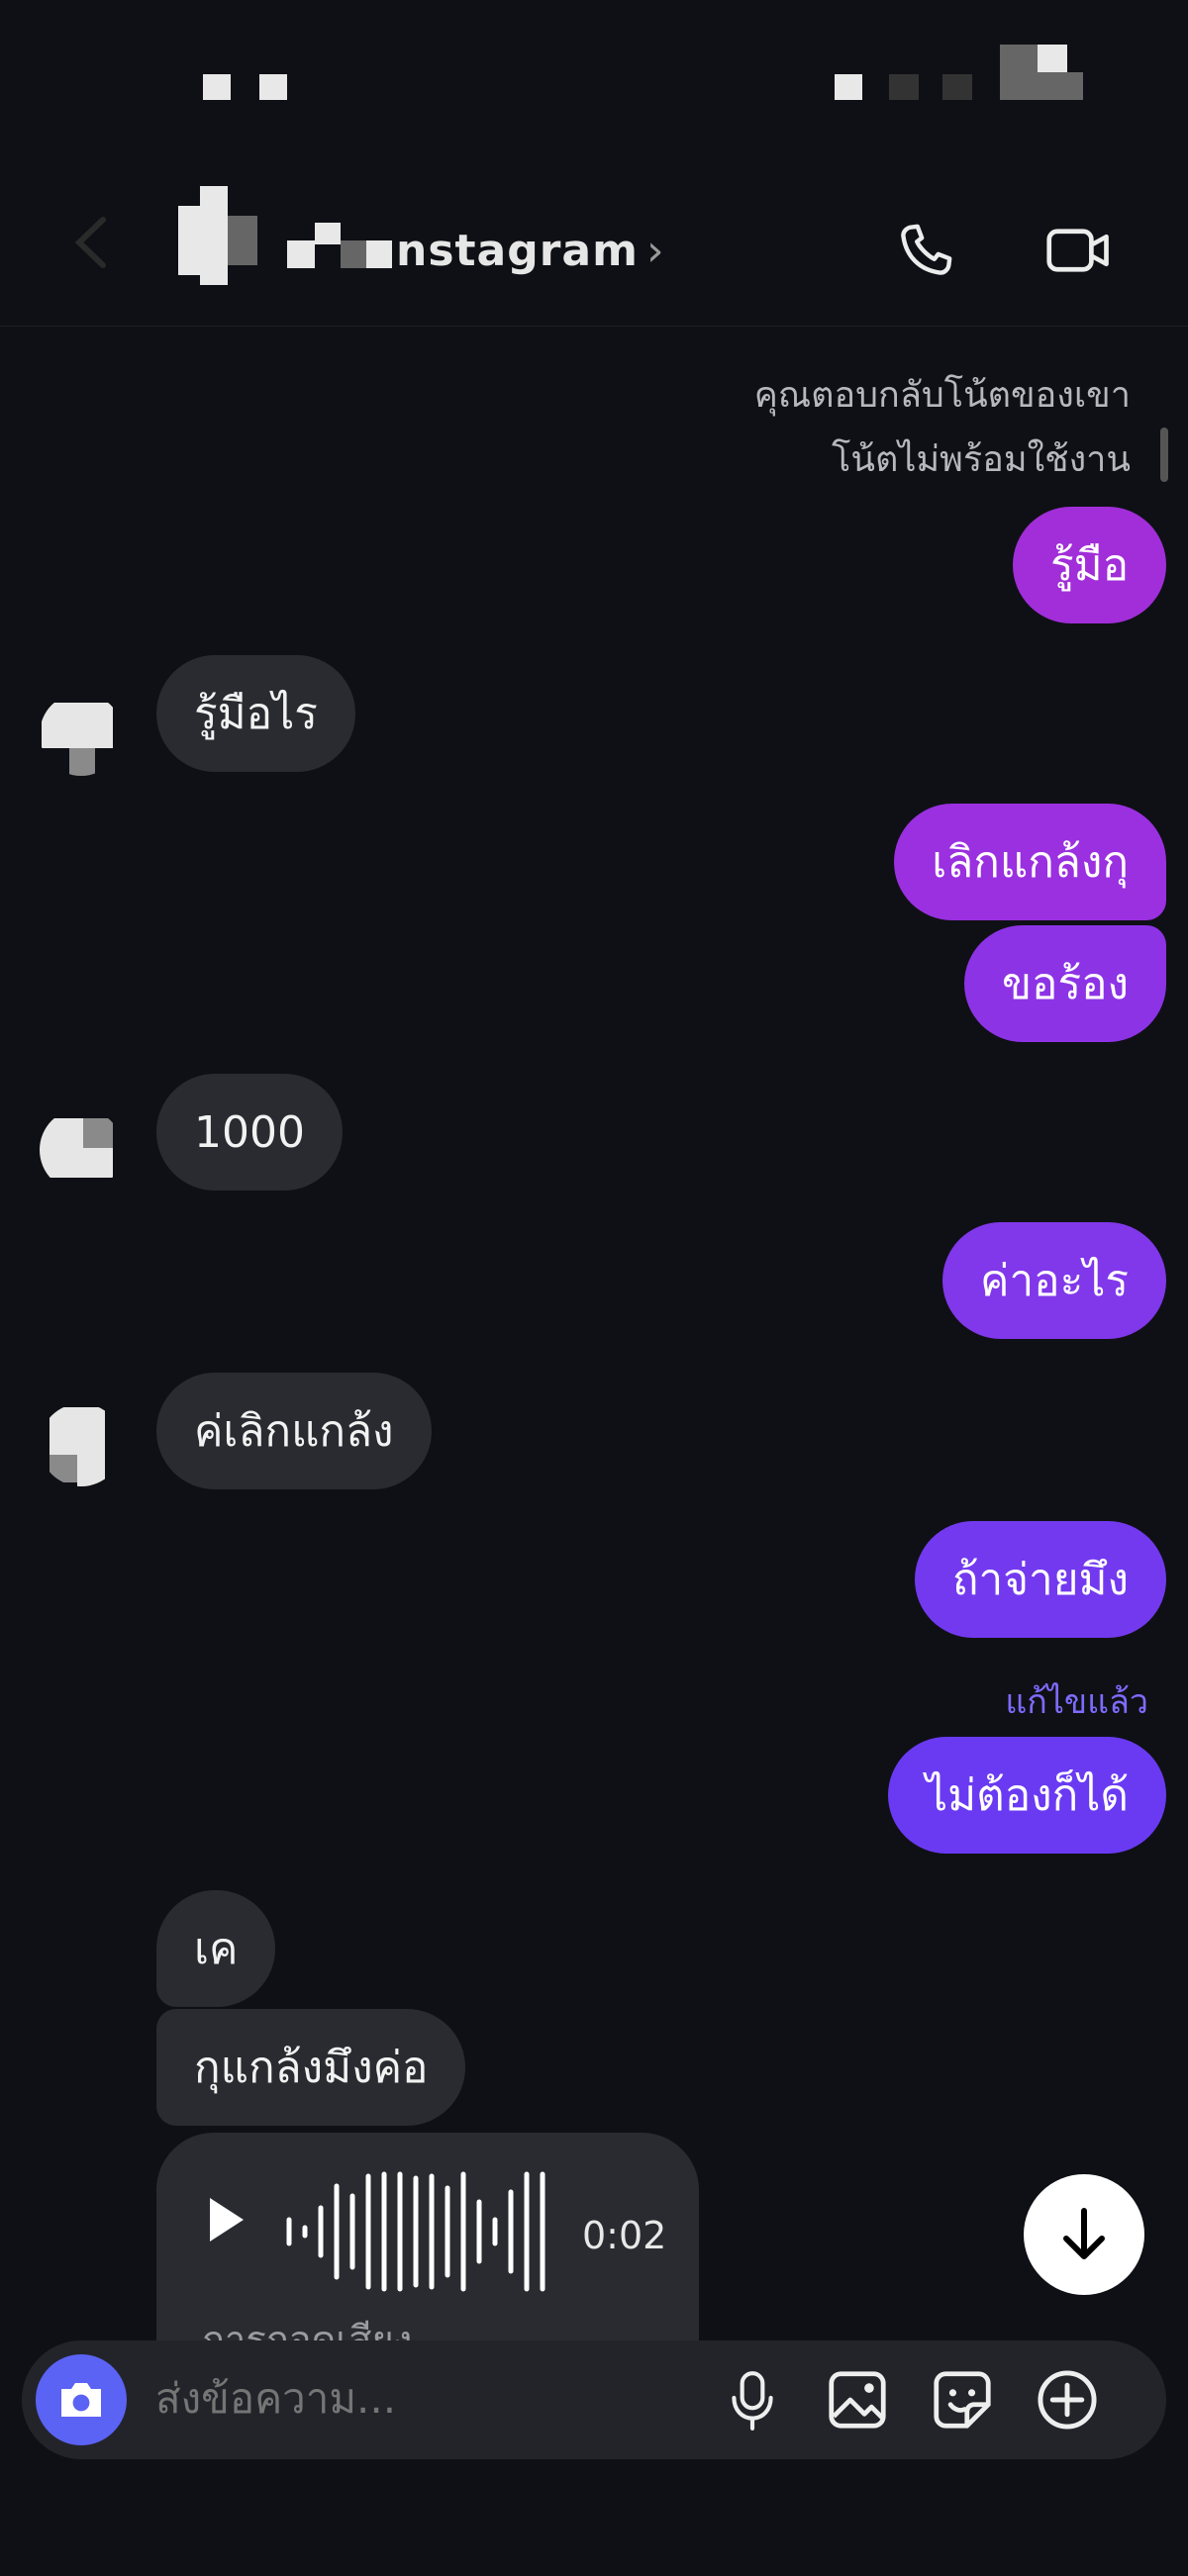 This screenshot has width=1188, height=2576. I want to click on camera-icon, so click(81, 2400).